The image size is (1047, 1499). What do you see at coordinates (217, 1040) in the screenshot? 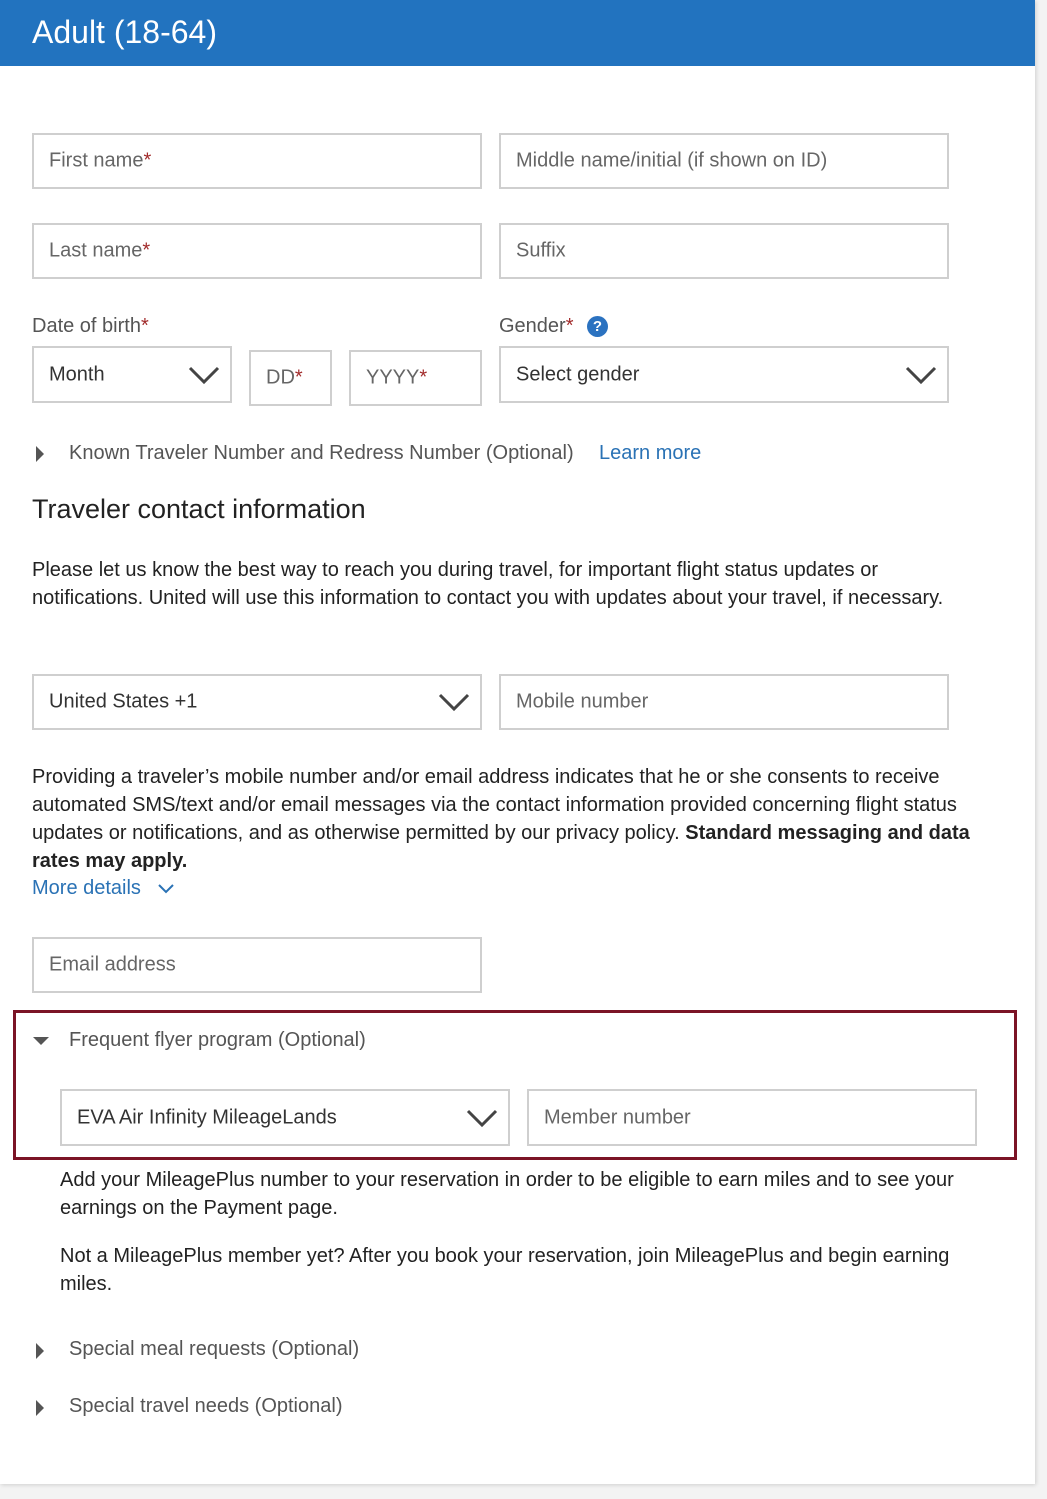
I see `frequent-flyer-toggle: Frequent flyer program (Optional)` at bounding box center [217, 1040].